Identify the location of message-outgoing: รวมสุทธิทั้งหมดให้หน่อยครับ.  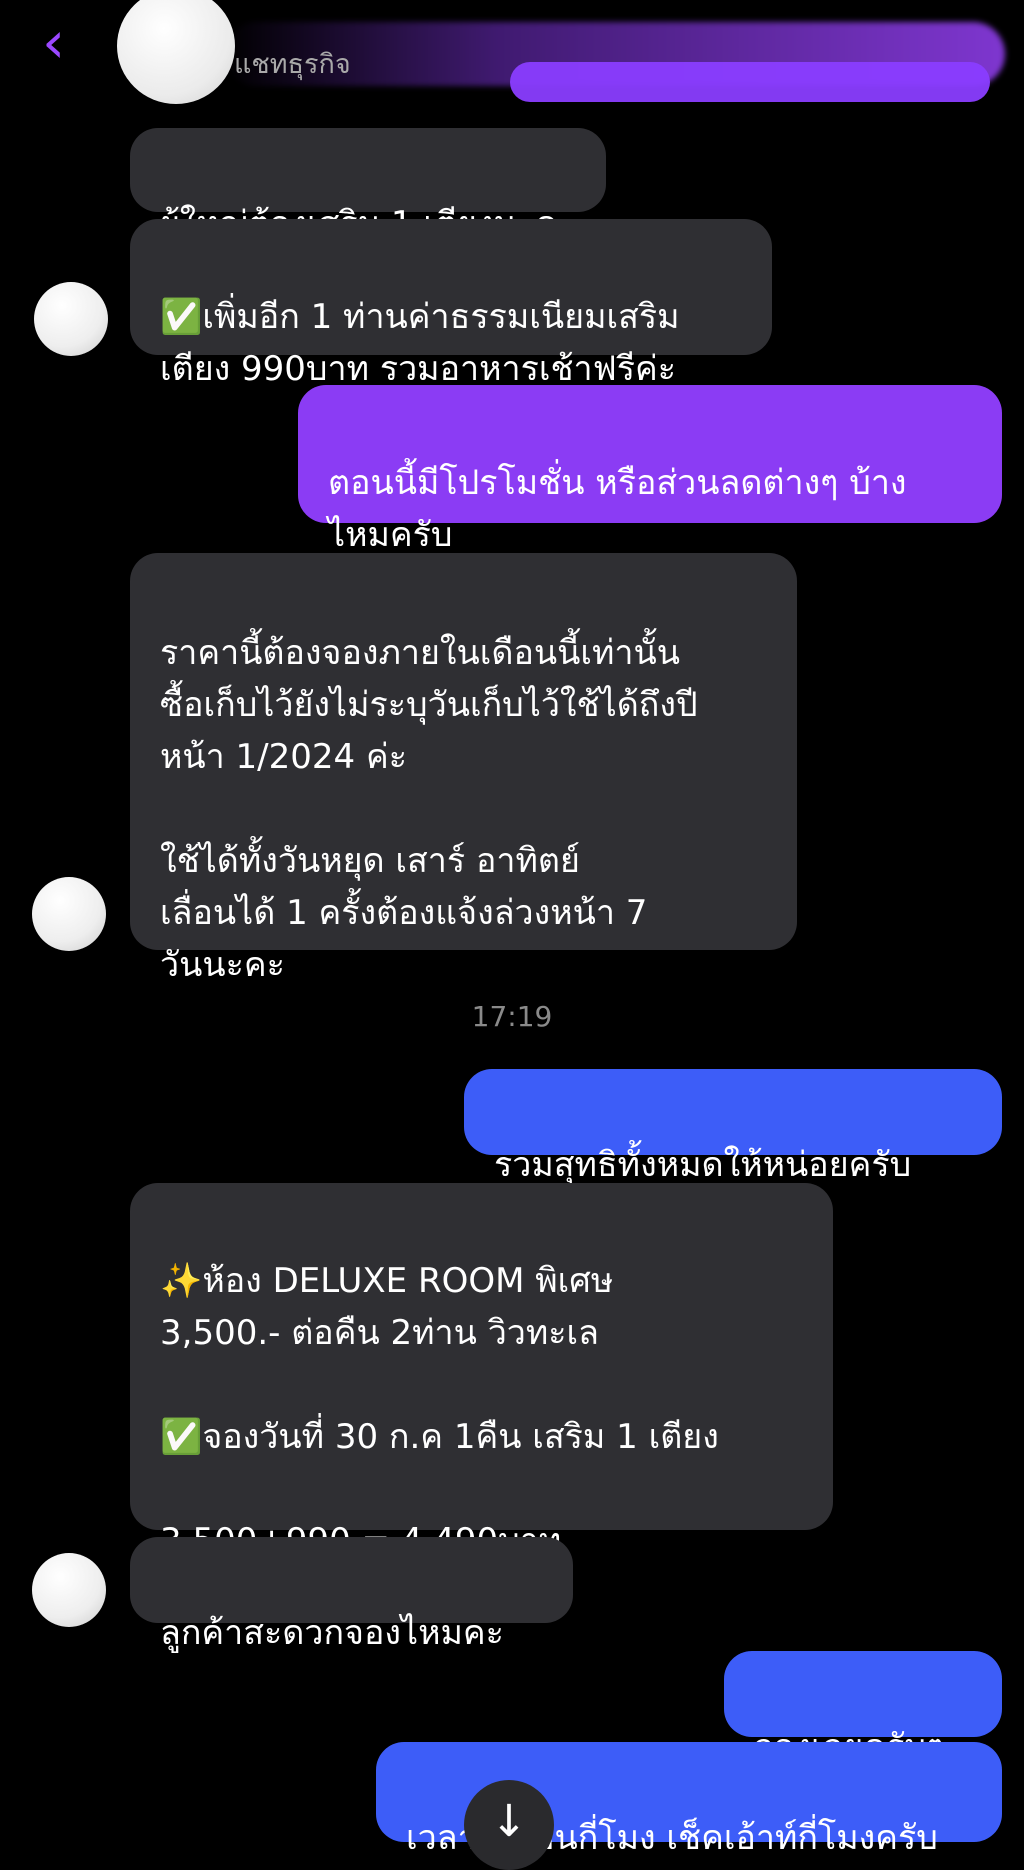
(733, 1127).